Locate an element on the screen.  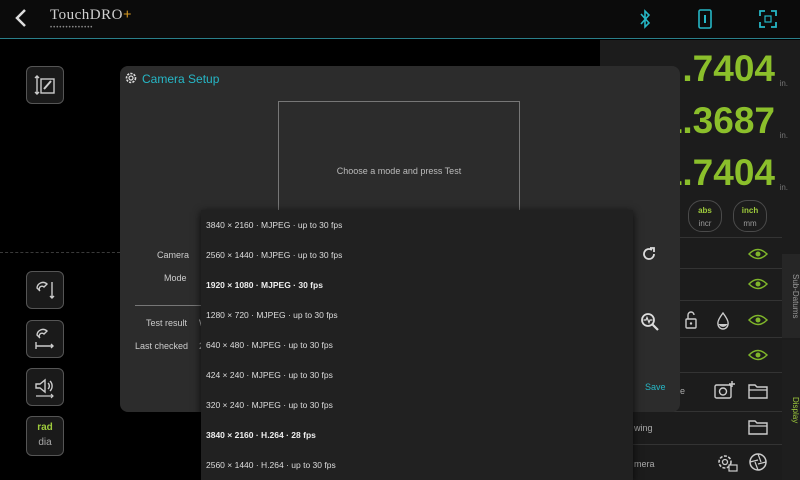
device-info-icon is located at coordinates (705, 21).